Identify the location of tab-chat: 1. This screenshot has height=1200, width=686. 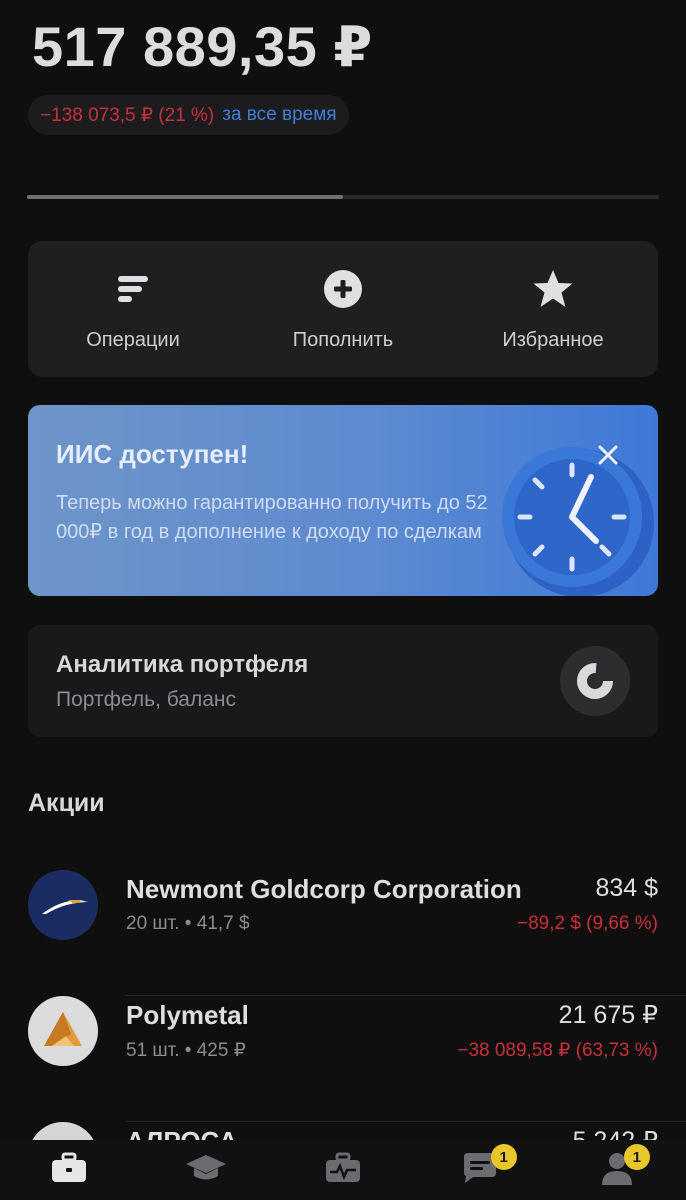
(480, 1170).